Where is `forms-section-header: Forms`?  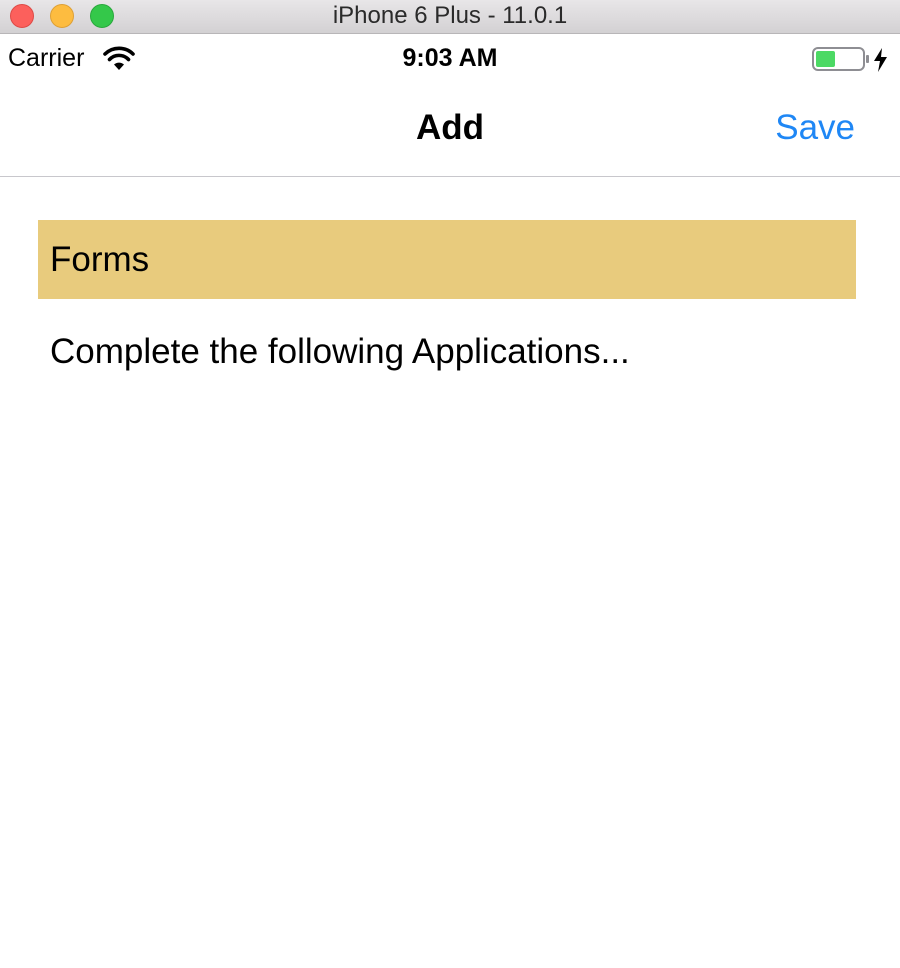
forms-section-header: Forms is located at coordinates (447, 259).